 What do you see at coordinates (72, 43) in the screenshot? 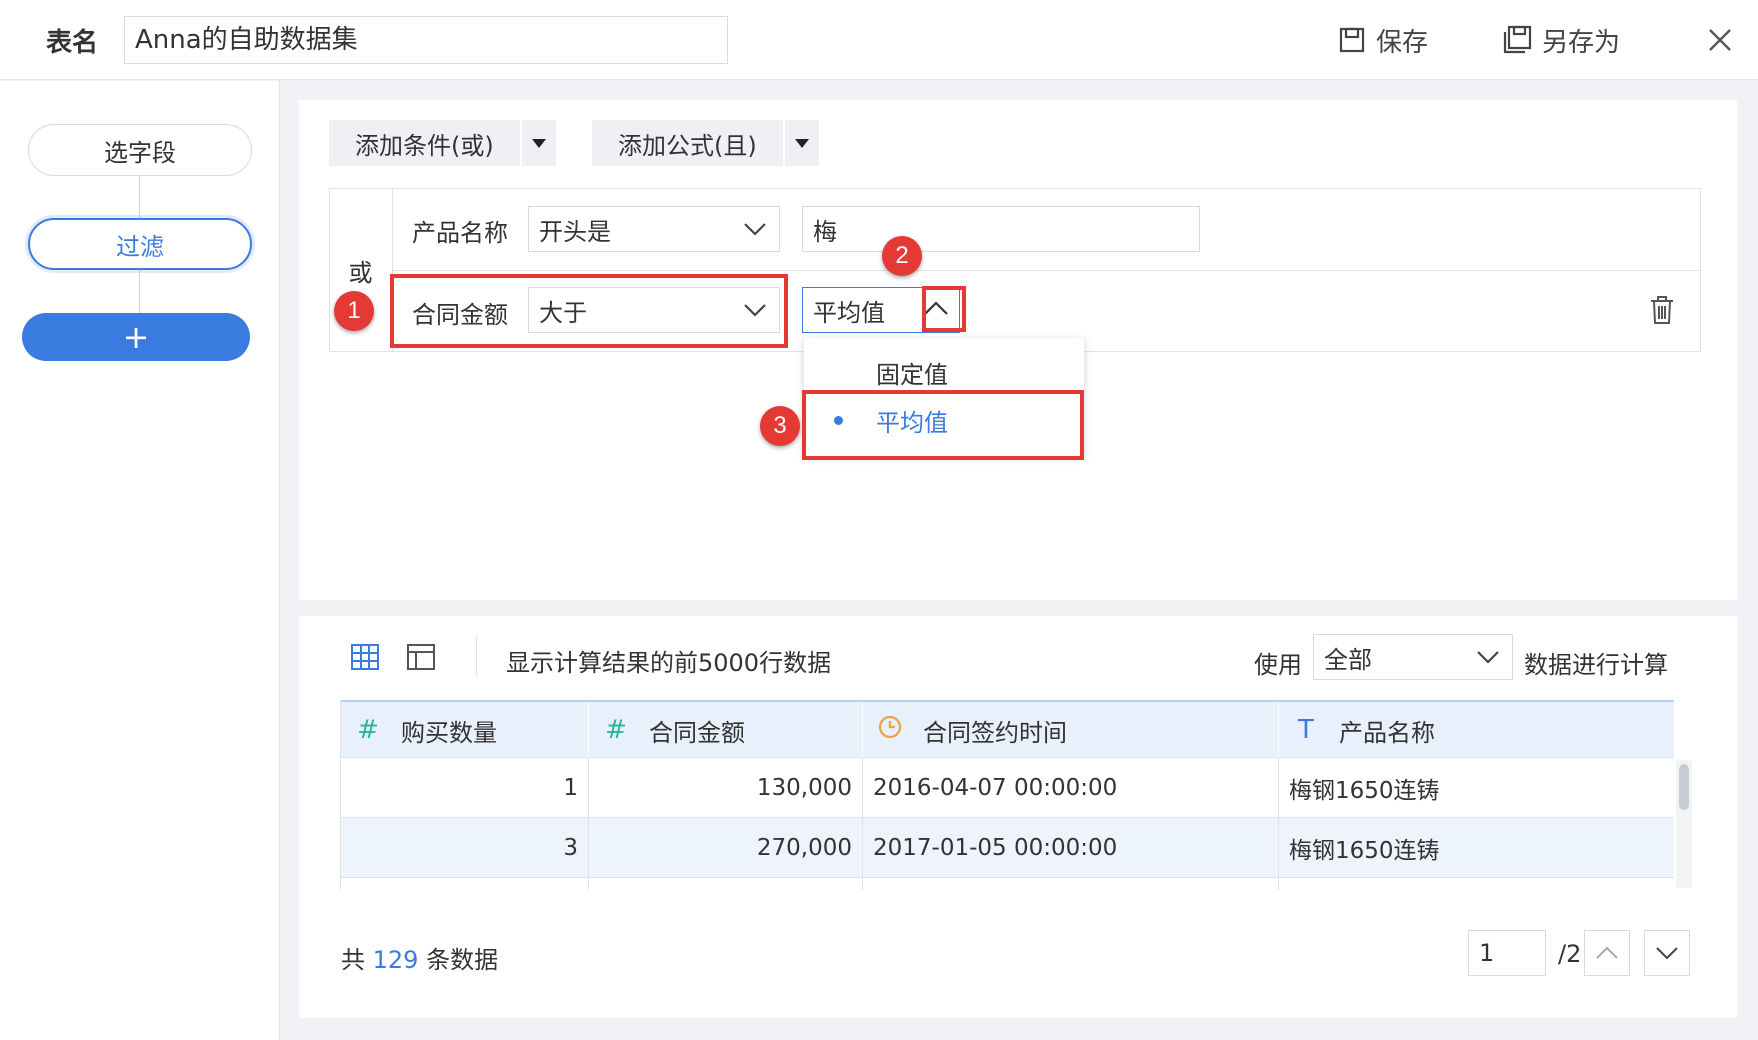
I see `table-name-label: 表名` at bounding box center [72, 43].